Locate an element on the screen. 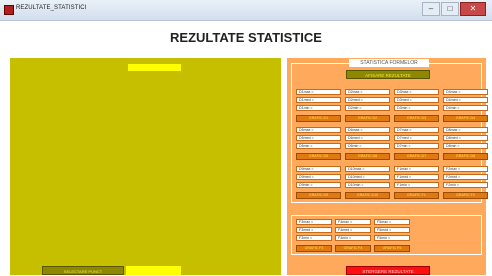  field-d2med: D2med = is located at coordinates (367, 100).